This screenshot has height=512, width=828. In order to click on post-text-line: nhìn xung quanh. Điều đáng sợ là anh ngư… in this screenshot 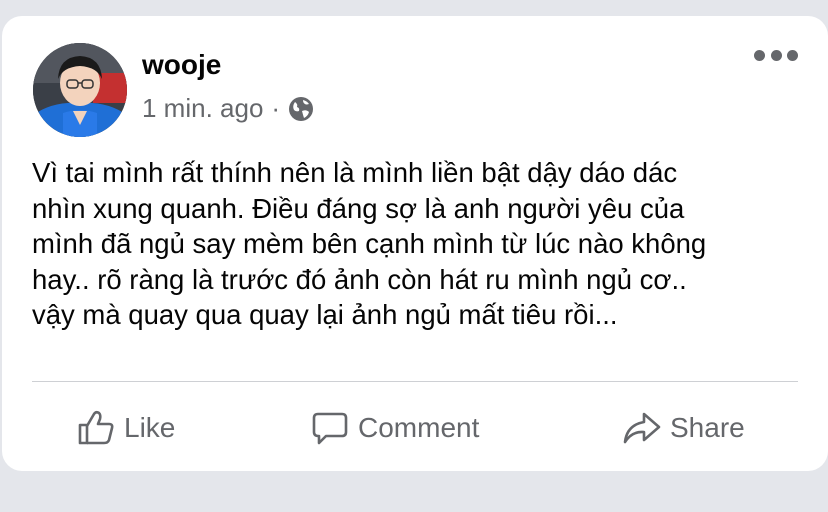, I will do `click(358, 208)`.